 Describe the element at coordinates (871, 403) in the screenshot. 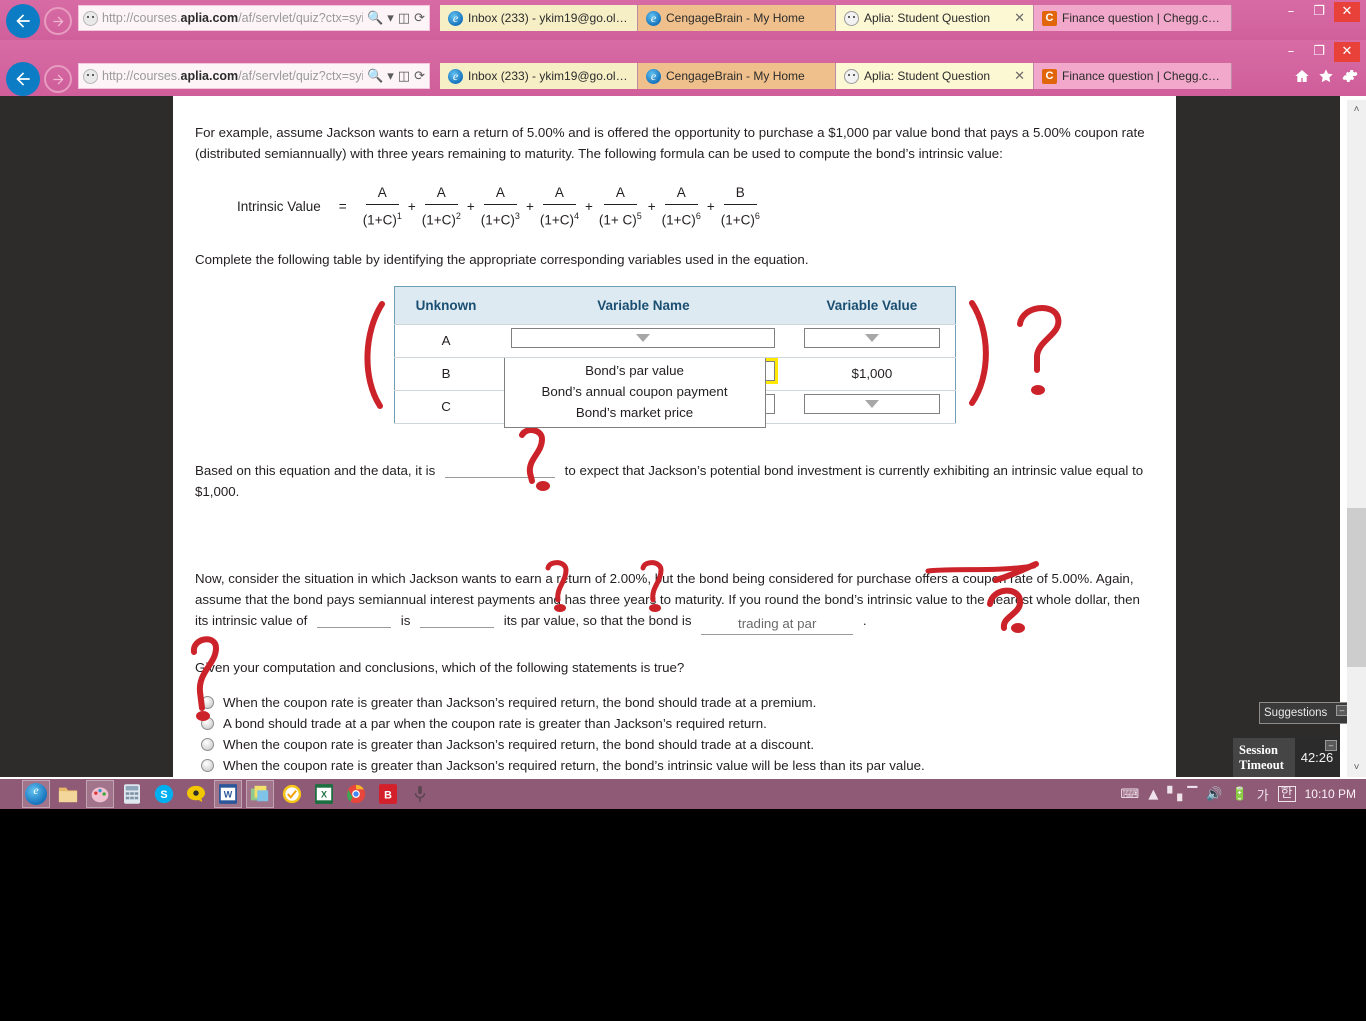

I see `variable-value-select-c` at that location.